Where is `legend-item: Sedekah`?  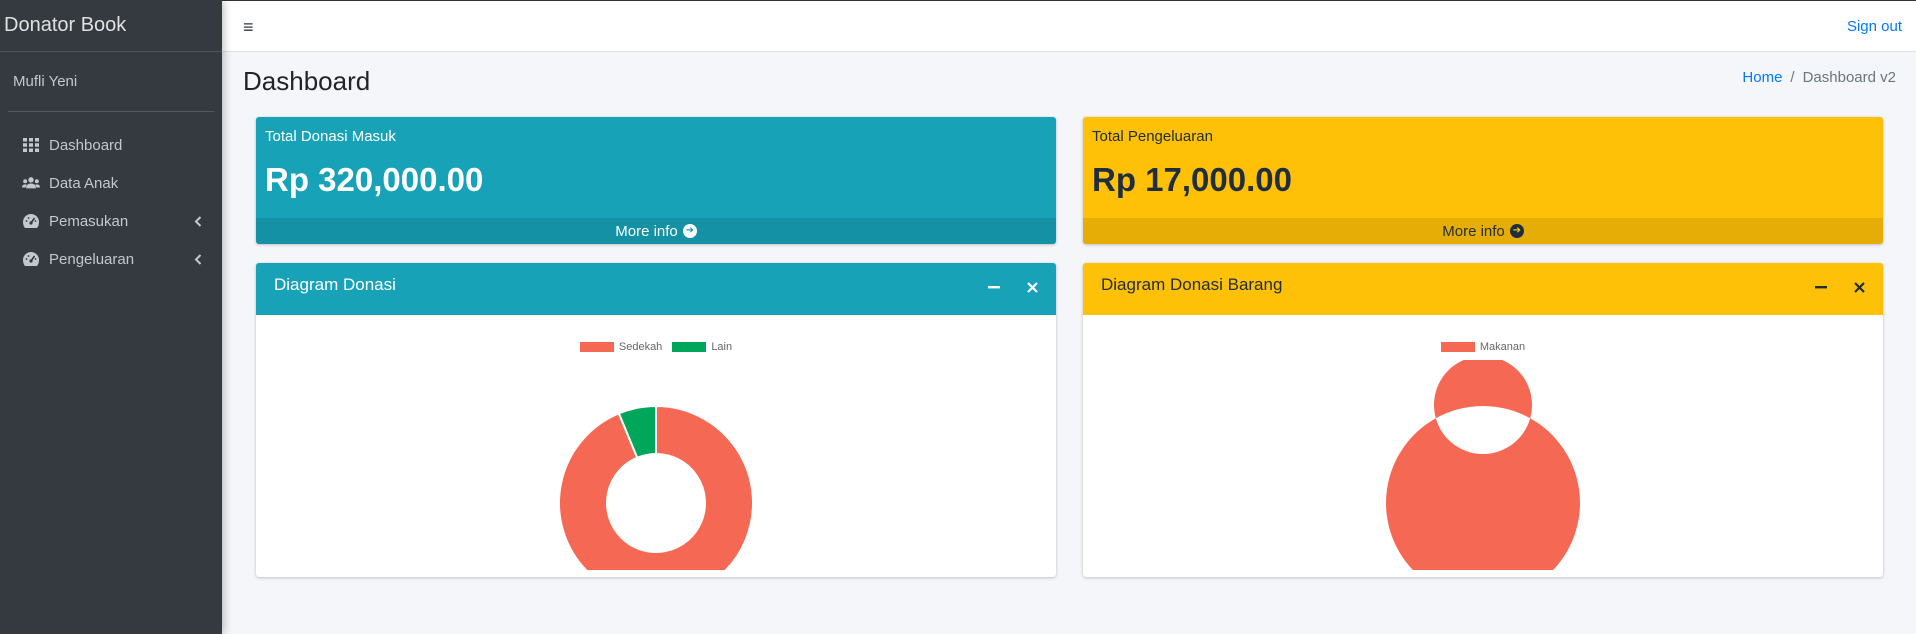
legend-item: Sedekah is located at coordinates (621, 347).